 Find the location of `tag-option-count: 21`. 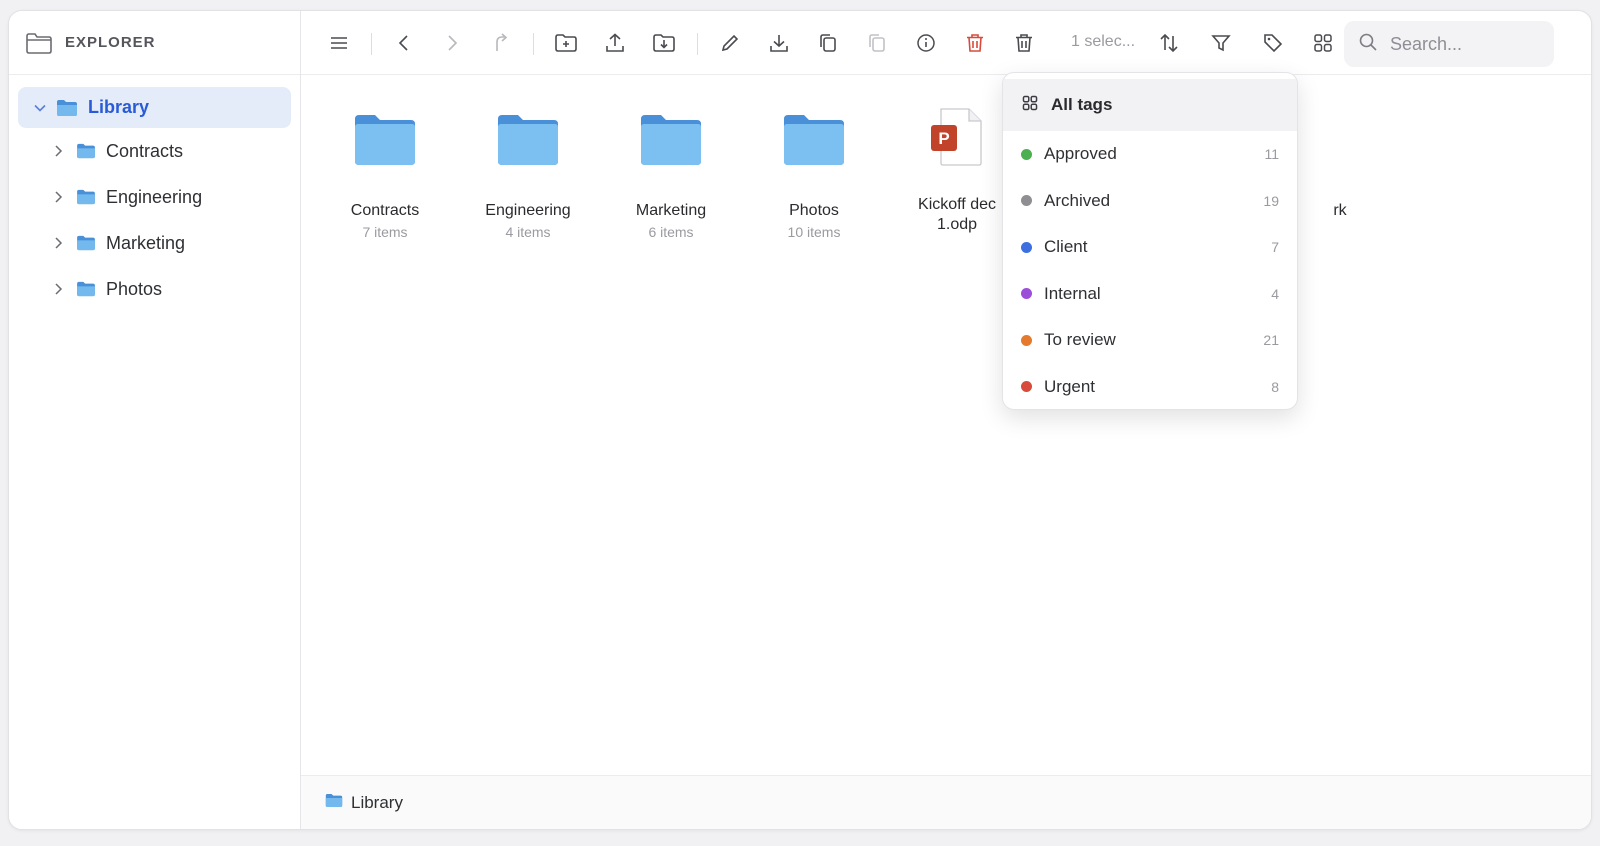

tag-option-count: 21 is located at coordinates (1271, 340).